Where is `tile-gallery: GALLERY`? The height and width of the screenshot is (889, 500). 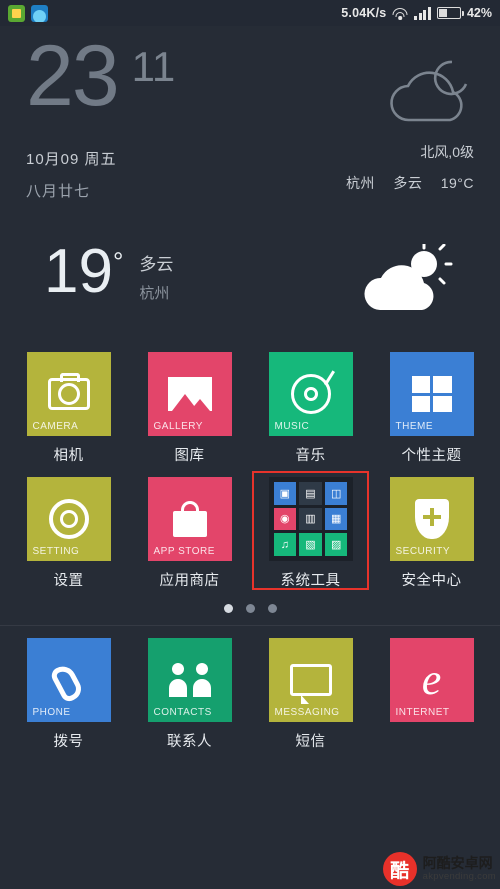
tile-gallery: GALLERY is located at coordinates (189, 394).